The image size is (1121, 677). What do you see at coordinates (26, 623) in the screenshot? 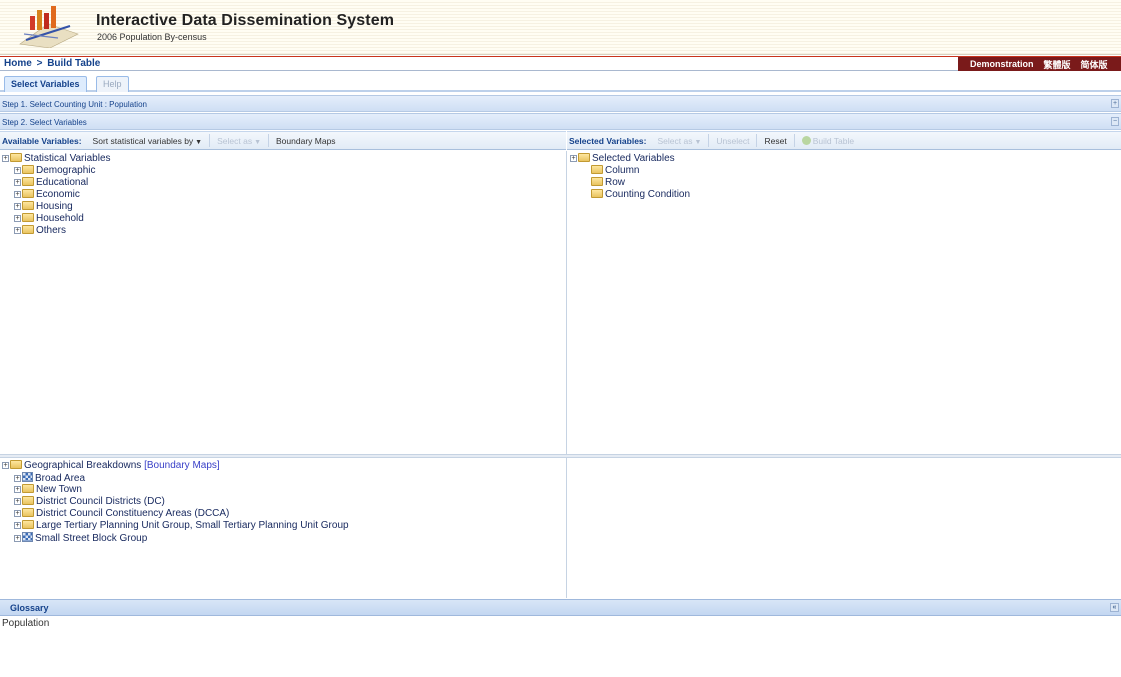
I see `glossary-text: Population` at bounding box center [26, 623].